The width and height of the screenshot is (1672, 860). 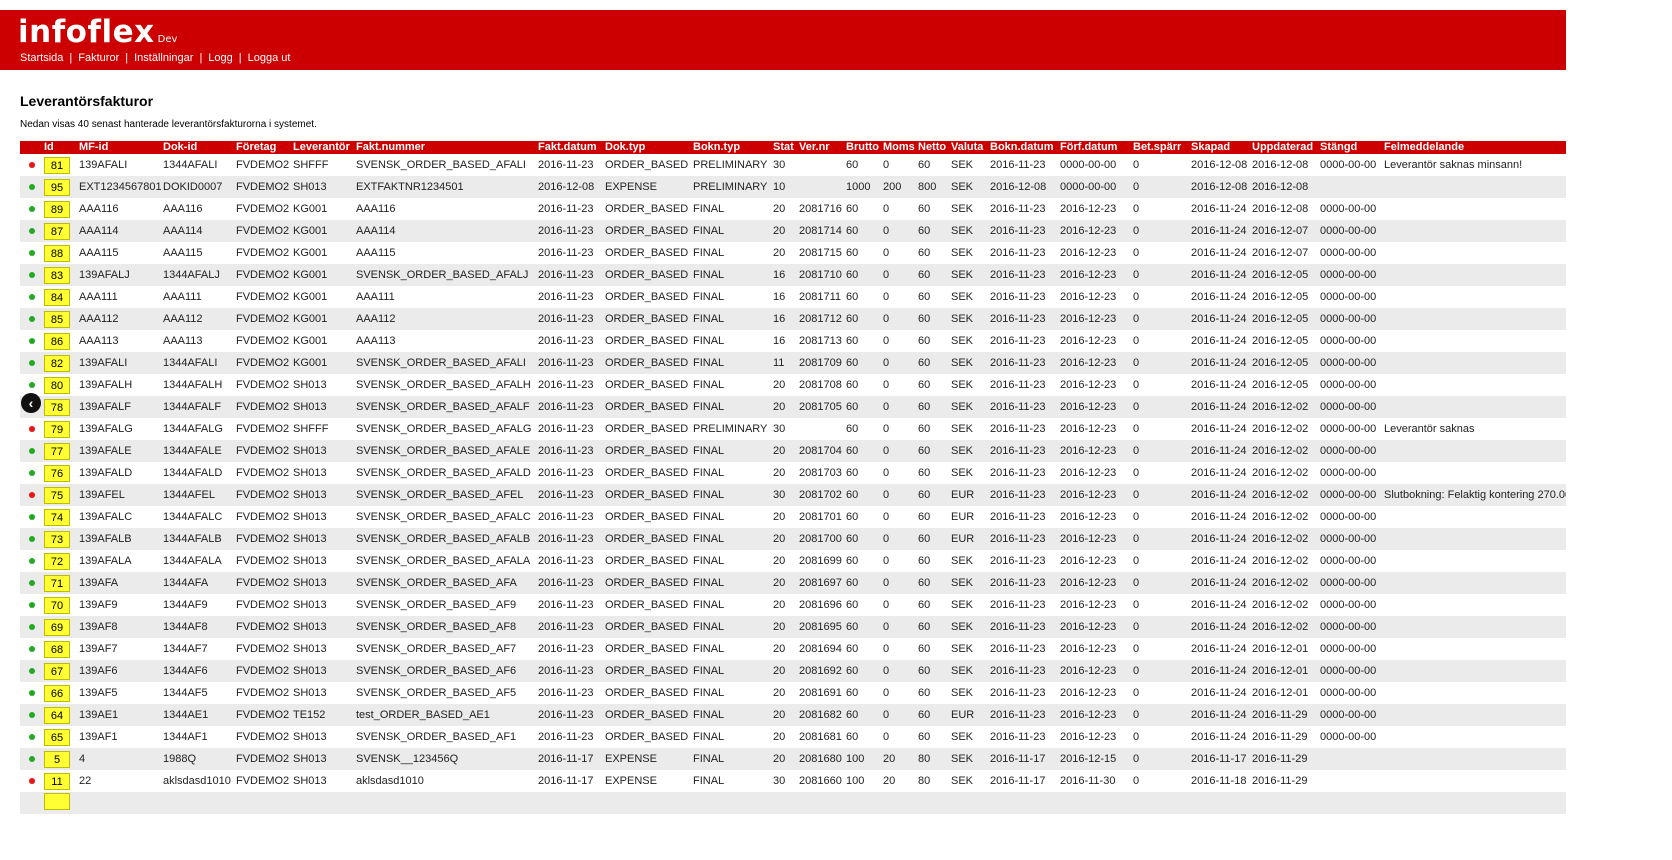 I want to click on cell-bokn-typ: PRELIMINARY, so click(x=730, y=165).